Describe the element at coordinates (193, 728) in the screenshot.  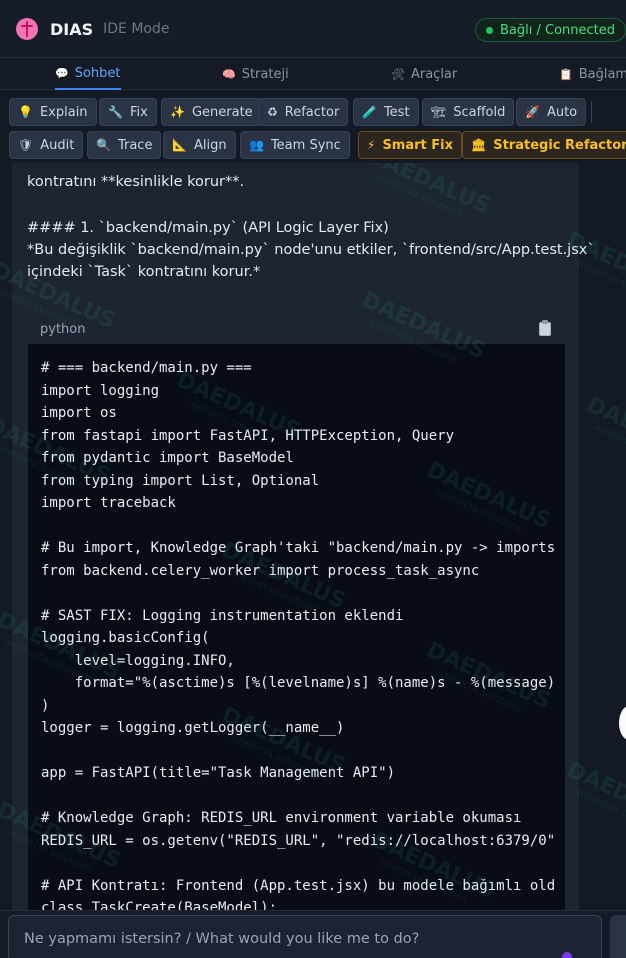
I see `code-line: logger = logging.getLogger(__name__)` at that location.